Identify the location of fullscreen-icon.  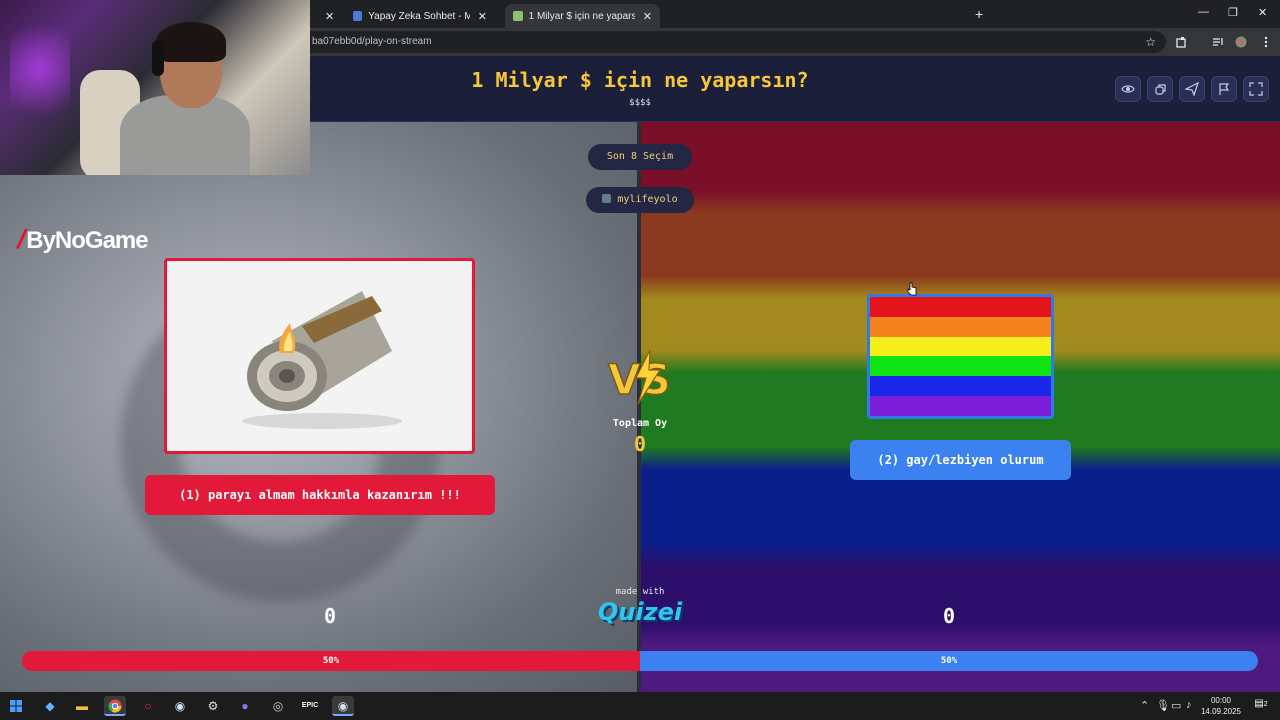
(1256, 89).